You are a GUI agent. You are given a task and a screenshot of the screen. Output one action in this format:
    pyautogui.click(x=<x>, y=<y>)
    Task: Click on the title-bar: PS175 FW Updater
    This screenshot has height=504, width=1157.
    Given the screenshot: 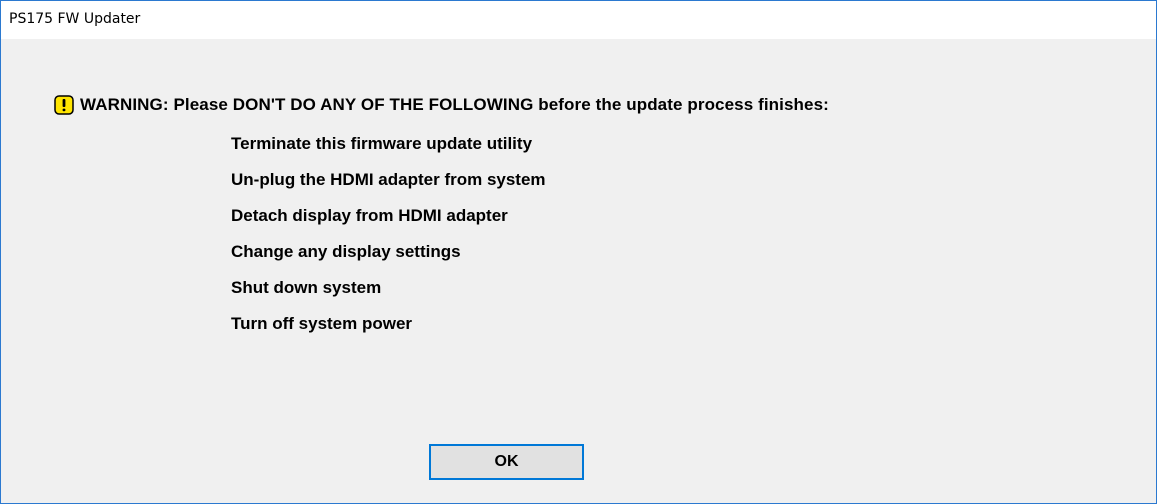 What is the action you would take?
    pyautogui.click(x=578, y=20)
    